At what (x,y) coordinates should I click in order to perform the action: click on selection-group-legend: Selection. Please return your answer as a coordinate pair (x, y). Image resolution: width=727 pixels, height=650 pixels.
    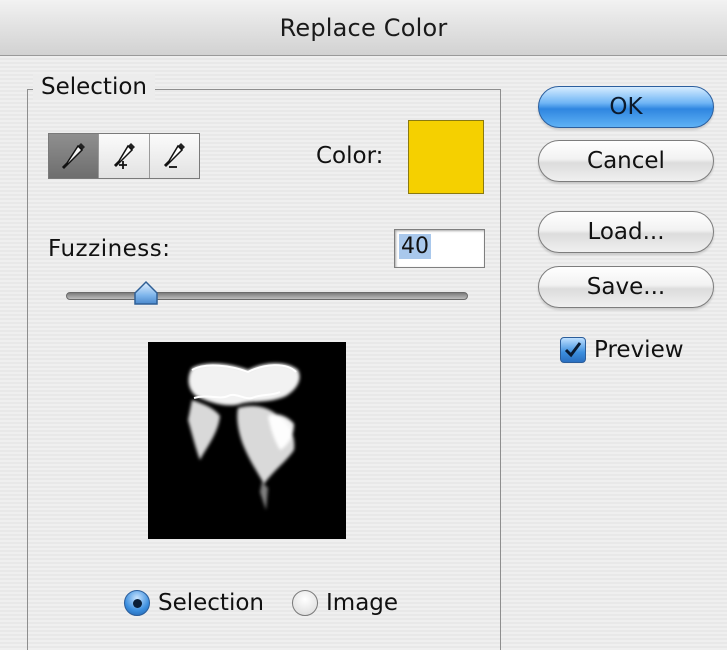
    Looking at the image, I should click on (94, 87).